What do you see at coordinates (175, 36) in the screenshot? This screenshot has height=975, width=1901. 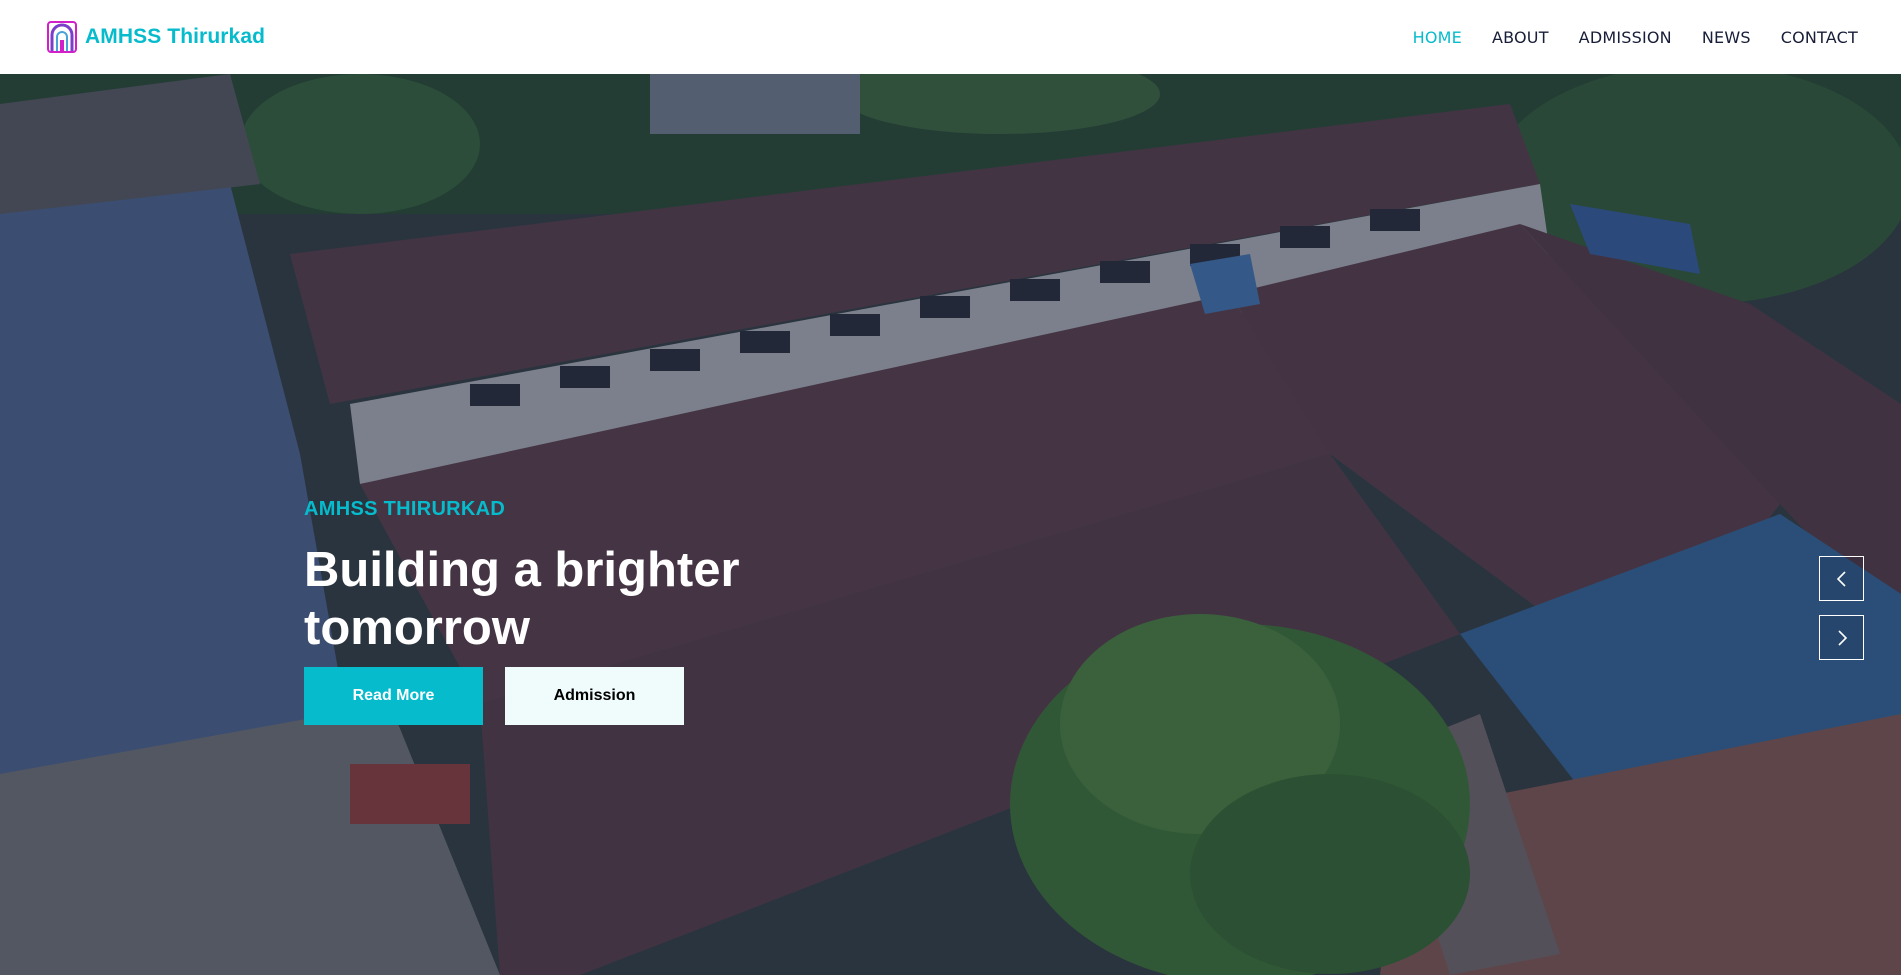 I see `brand-name: AMHSS Thirurkad` at bounding box center [175, 36].